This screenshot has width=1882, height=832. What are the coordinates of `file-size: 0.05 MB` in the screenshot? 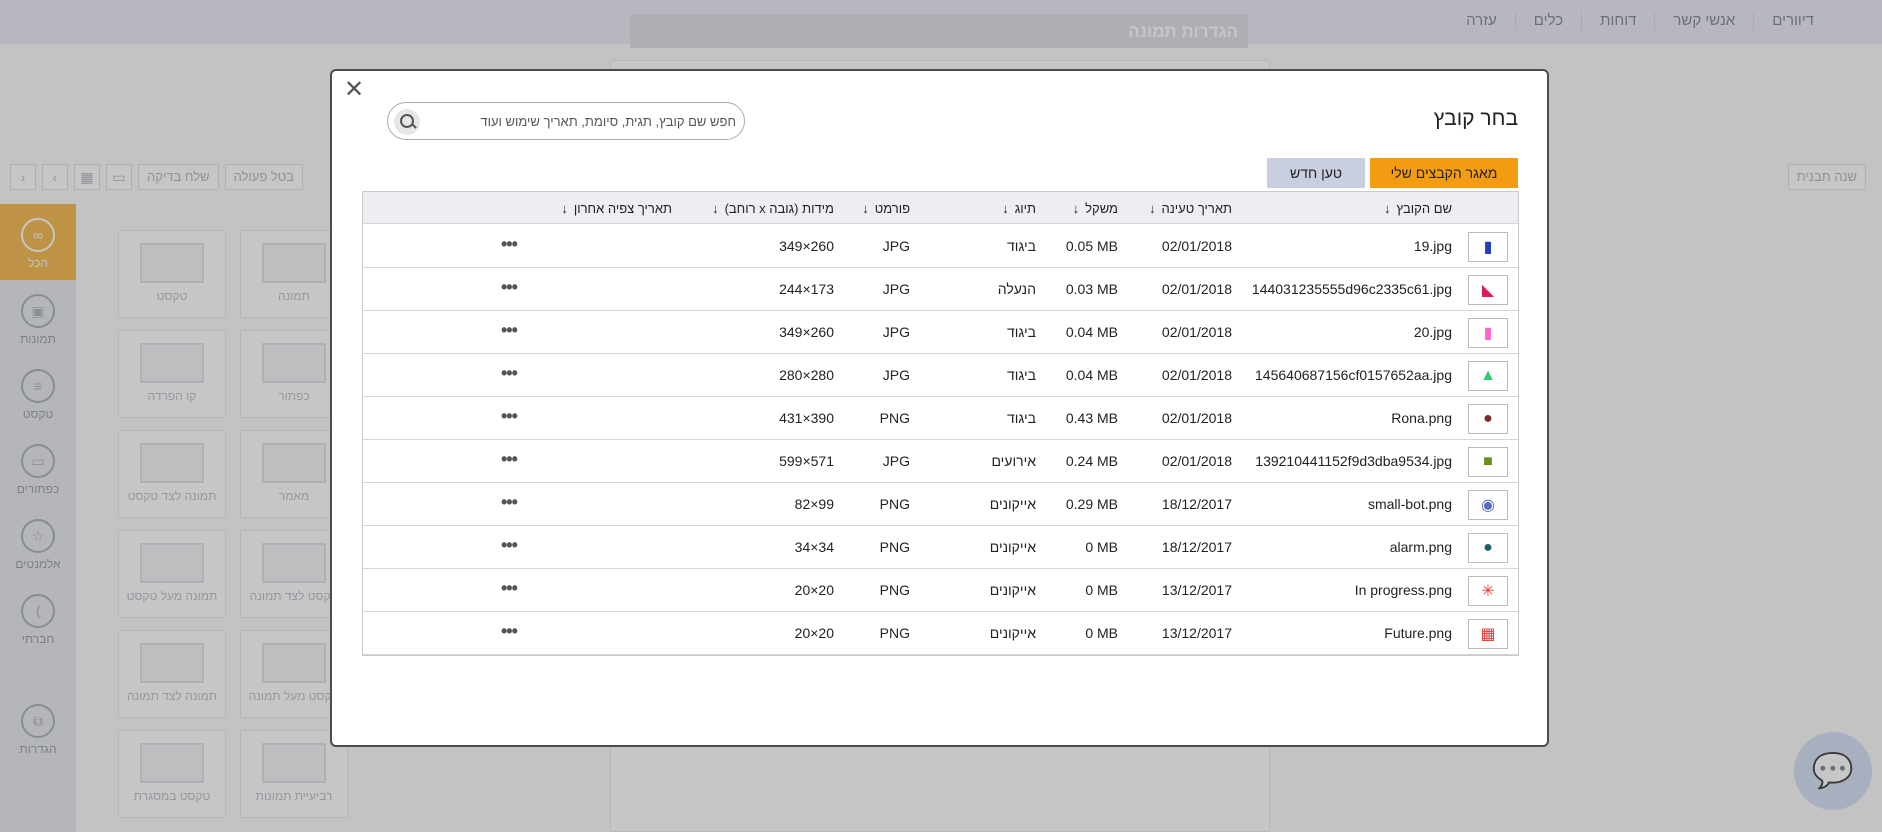 It's located at (1091, 246).